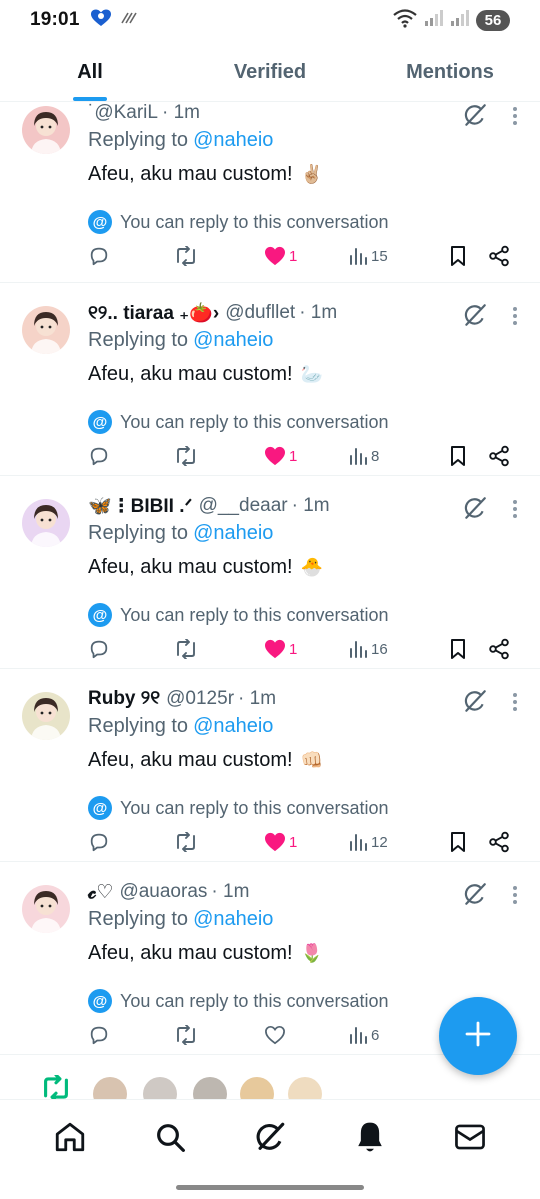 This screenshot has height=1199, width=540. I want to click on display-name: ୧୨.. tiaraa ₊🍅›, so click(153, 313).